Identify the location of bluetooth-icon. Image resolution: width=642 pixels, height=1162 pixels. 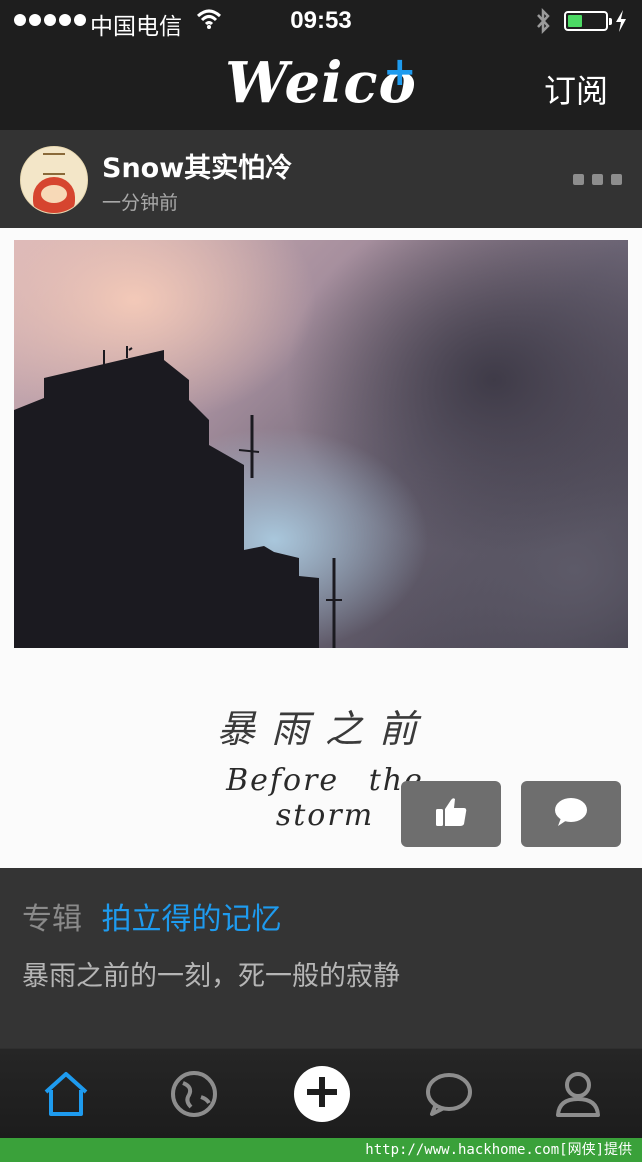
(543, 24).